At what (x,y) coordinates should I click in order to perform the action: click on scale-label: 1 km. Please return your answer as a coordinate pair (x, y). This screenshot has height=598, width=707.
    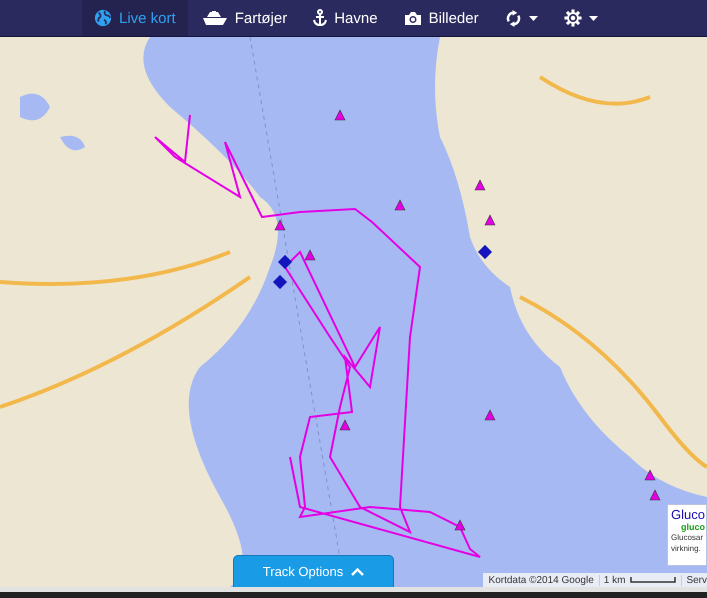
    Looking at the image, I should click on (612, 580).